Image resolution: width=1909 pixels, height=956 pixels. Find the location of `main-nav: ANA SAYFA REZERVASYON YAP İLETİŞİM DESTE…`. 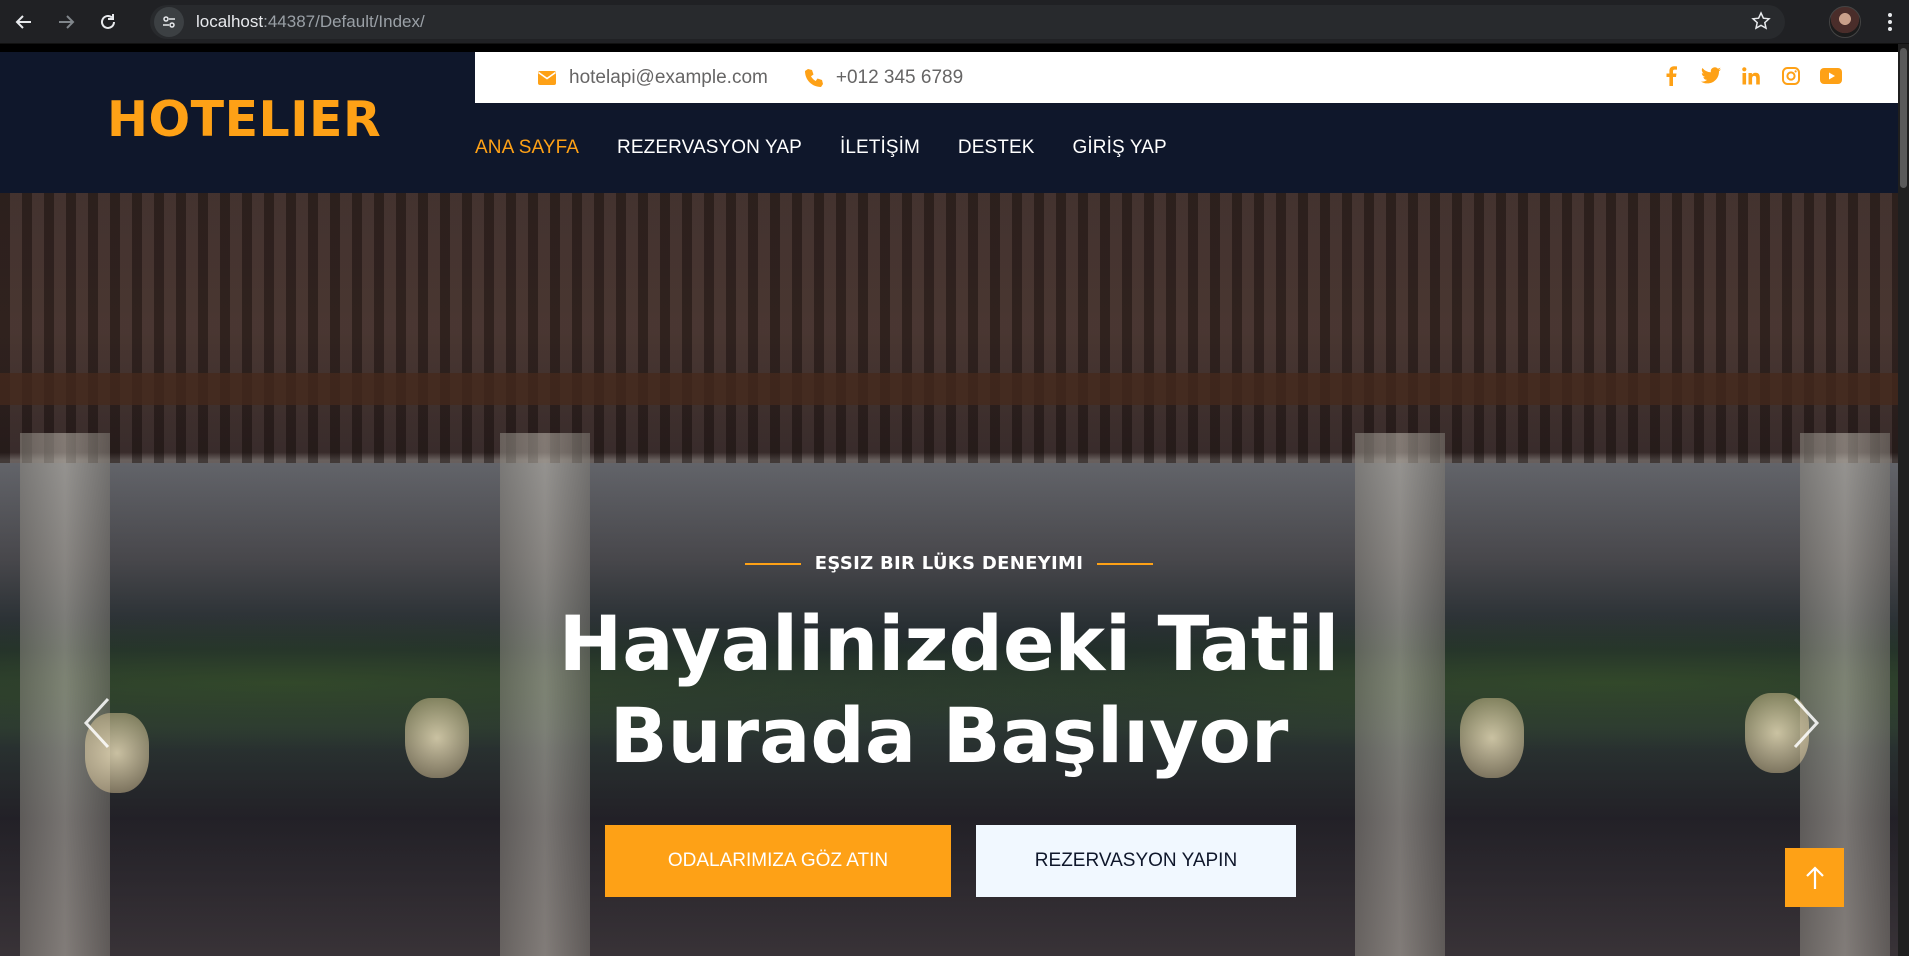

main-nav: ANA SAYFA REZERVASYON YAP İLETİŞİM DESTE… is located at coordinates (840, 148).